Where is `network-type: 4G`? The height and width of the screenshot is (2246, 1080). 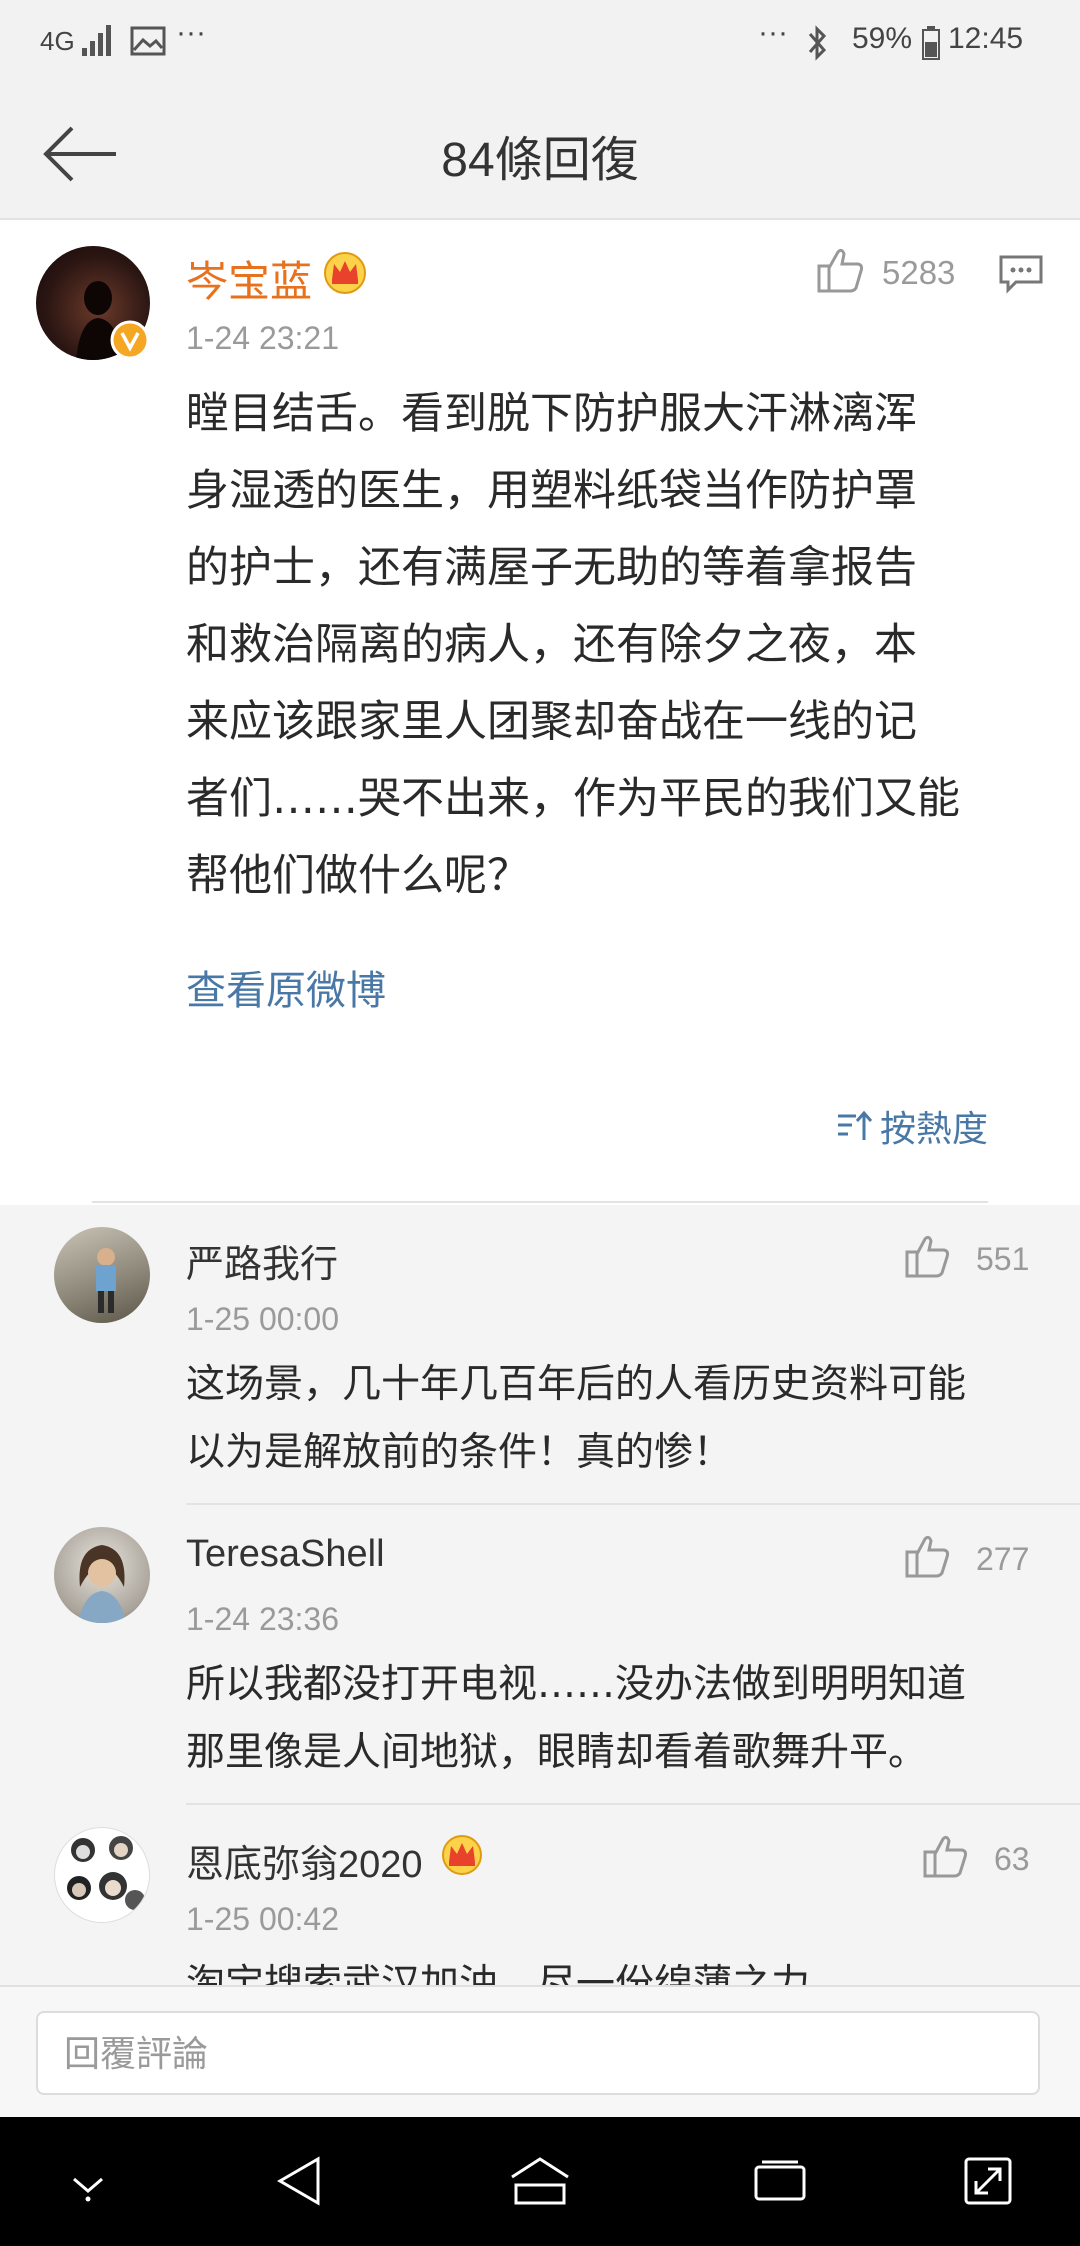
network-type: 4G is located at coordinates (57, 41).